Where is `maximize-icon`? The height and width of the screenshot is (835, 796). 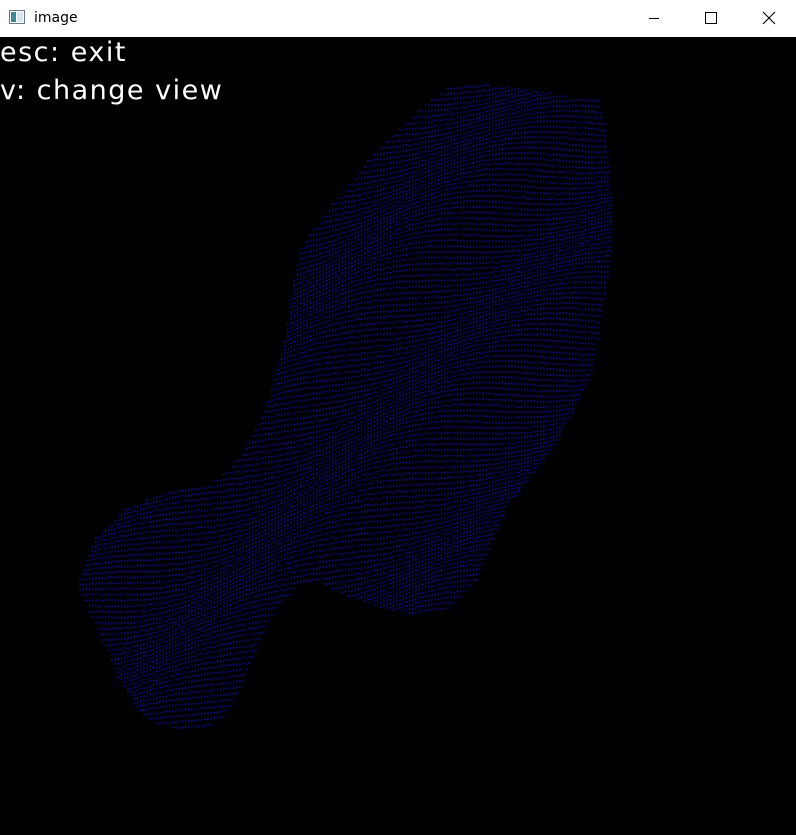 maximize-icon is located at coordinates (711, 18).